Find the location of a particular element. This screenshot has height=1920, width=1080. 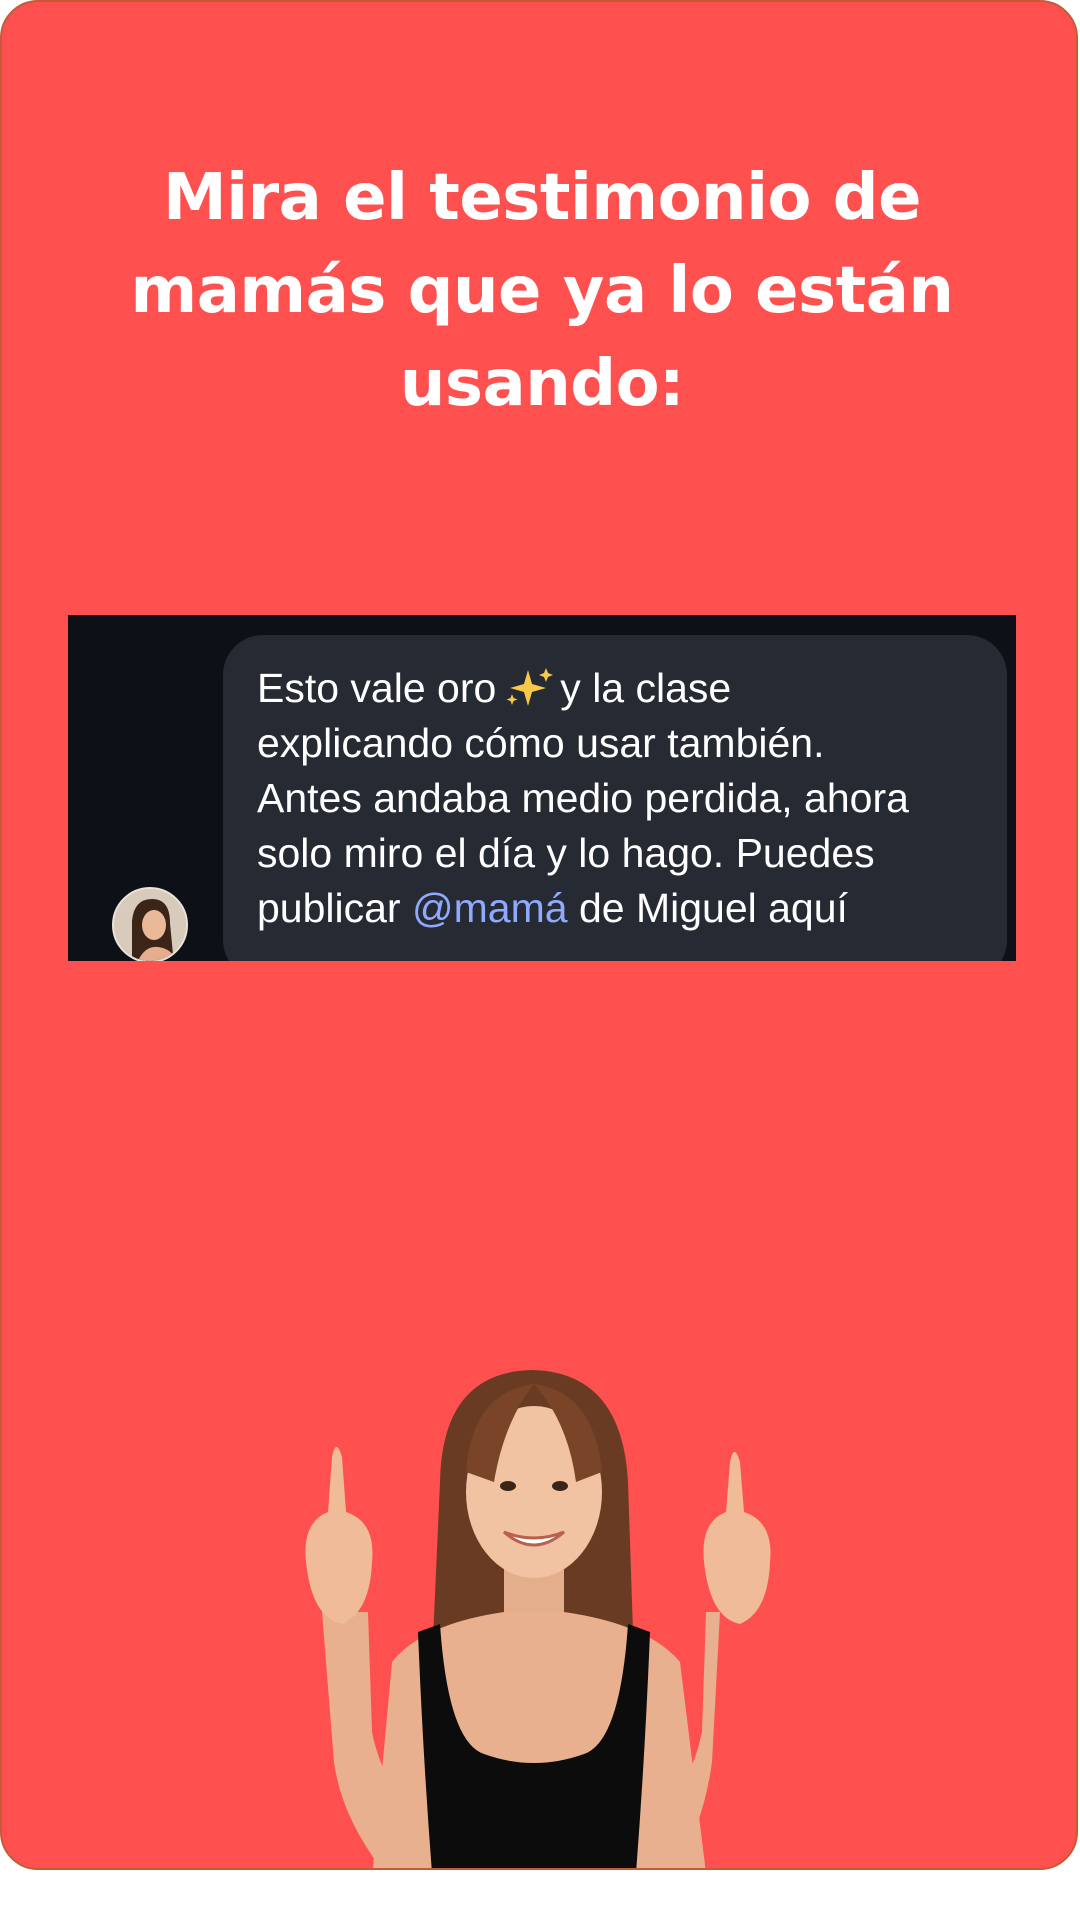

message-line-2: explicando cómo usar también. is located at coordinates (541, 743).